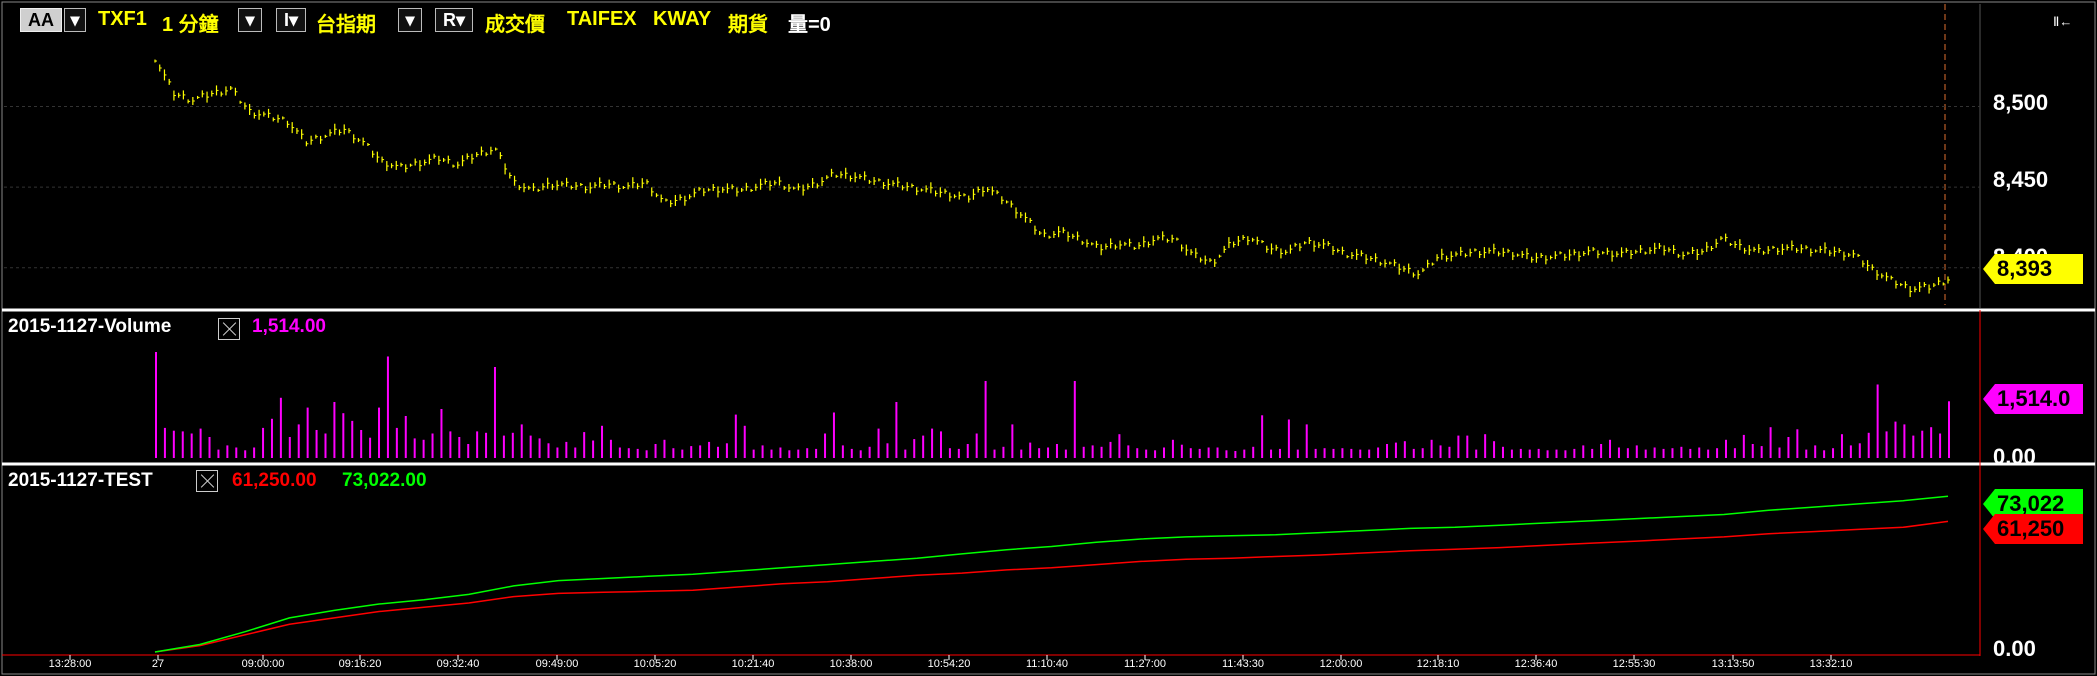 The width and height of the screenshot is (2097, 676). I want to click on aa-button: AA, so click(41, 20).